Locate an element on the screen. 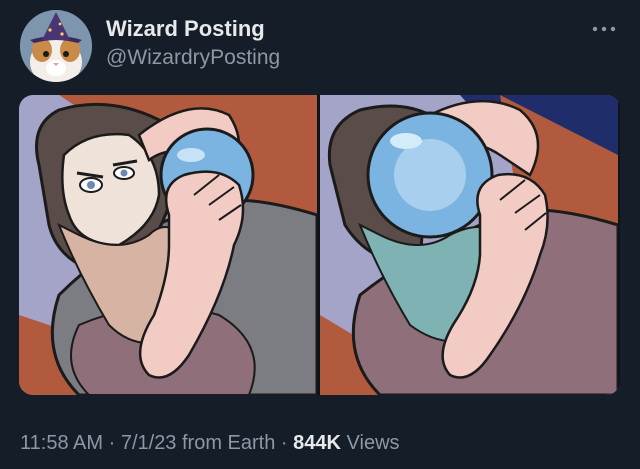  avatar is located at coordinates (56, 46).